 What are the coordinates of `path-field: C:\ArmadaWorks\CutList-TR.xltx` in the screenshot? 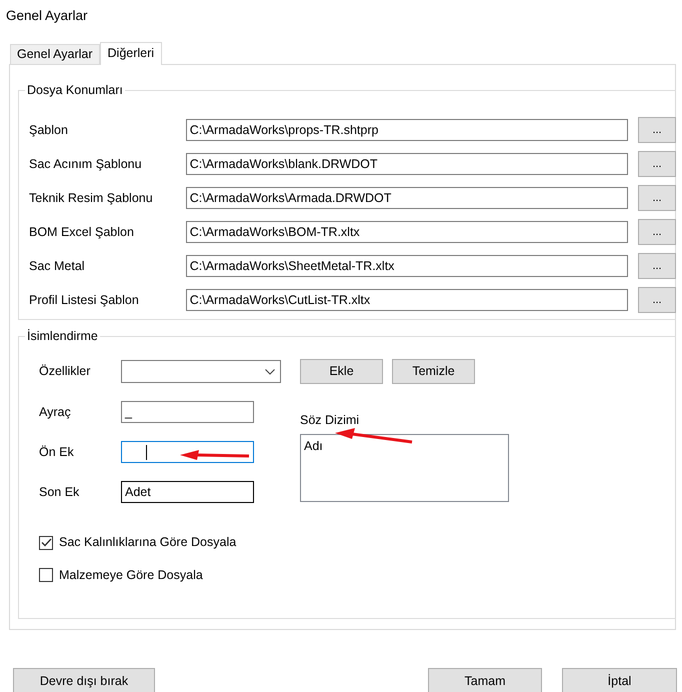 It's located at (407, 300).